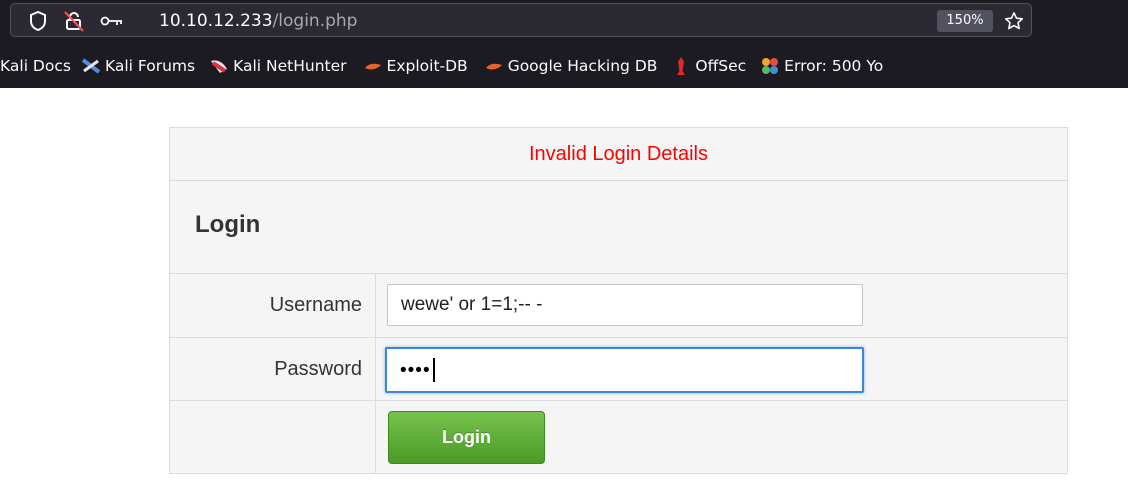 The image size is (1128, 487). I want to click on login-button: Login, so click(466, 437).